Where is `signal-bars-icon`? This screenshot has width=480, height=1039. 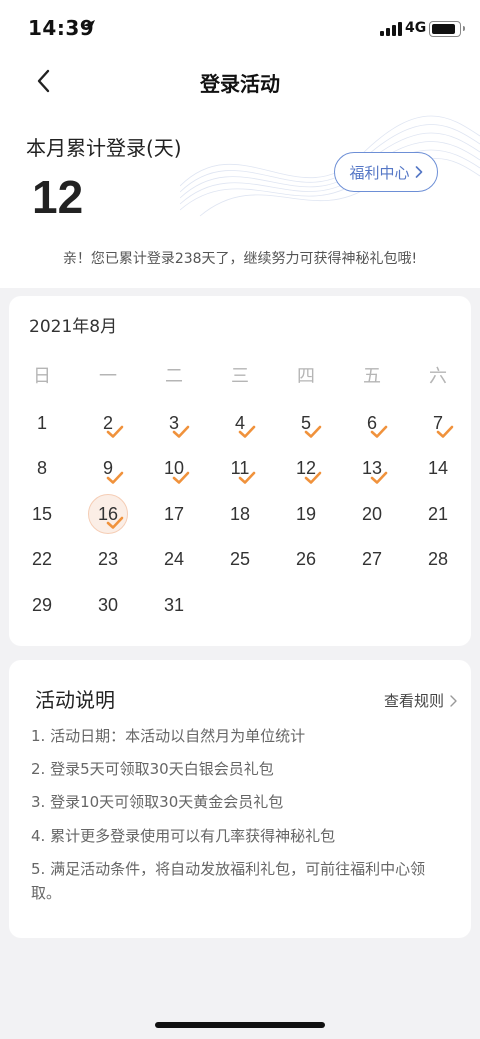 signal-bars-icon is located at coordinates (391, 29).